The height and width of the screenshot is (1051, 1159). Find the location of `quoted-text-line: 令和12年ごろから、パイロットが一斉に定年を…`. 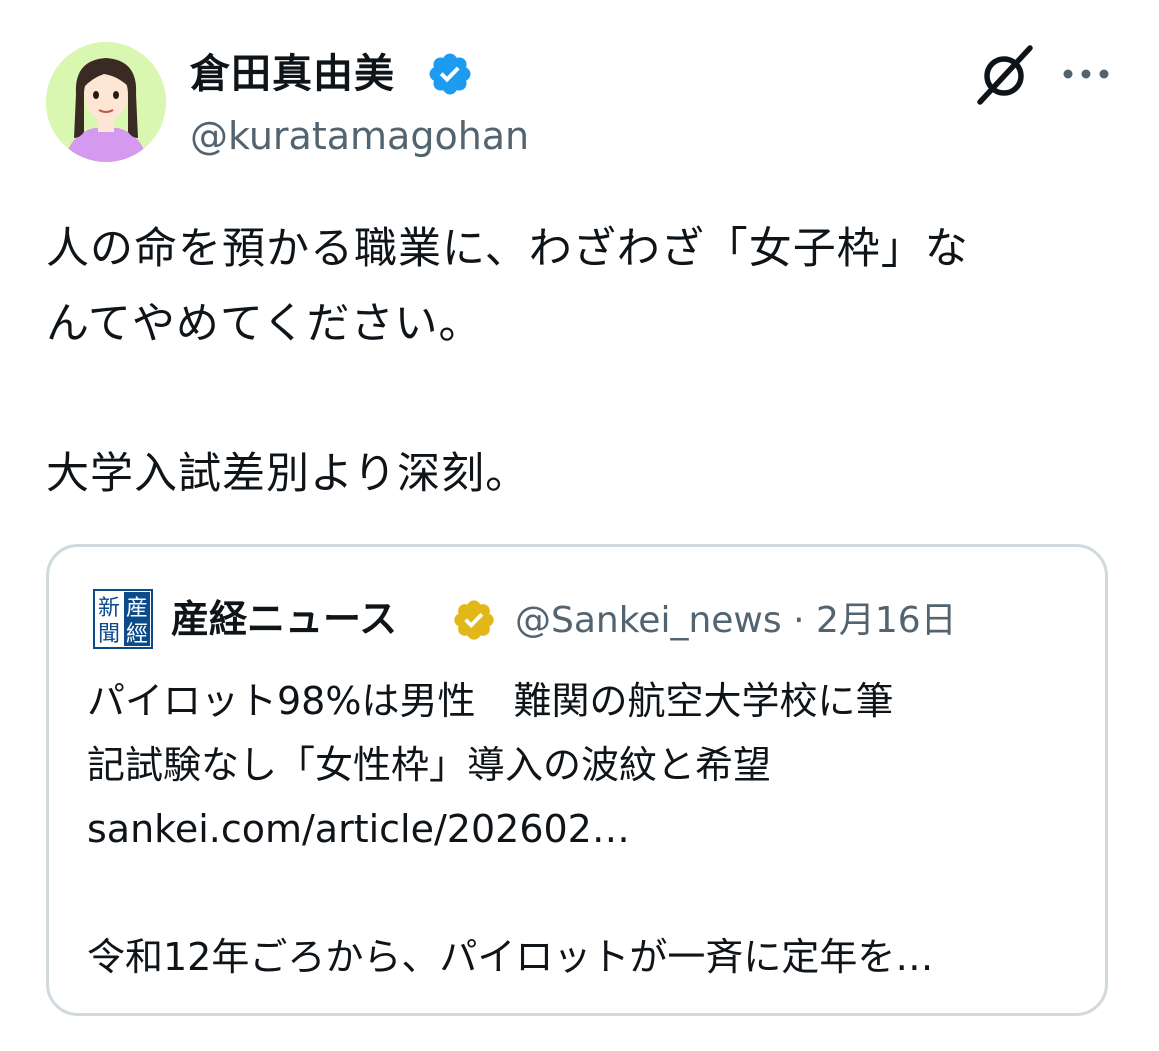

quoted-text-line: 令和12年ごろから、パイロットが一斉に定年を… is located at coordinates (510, 957).